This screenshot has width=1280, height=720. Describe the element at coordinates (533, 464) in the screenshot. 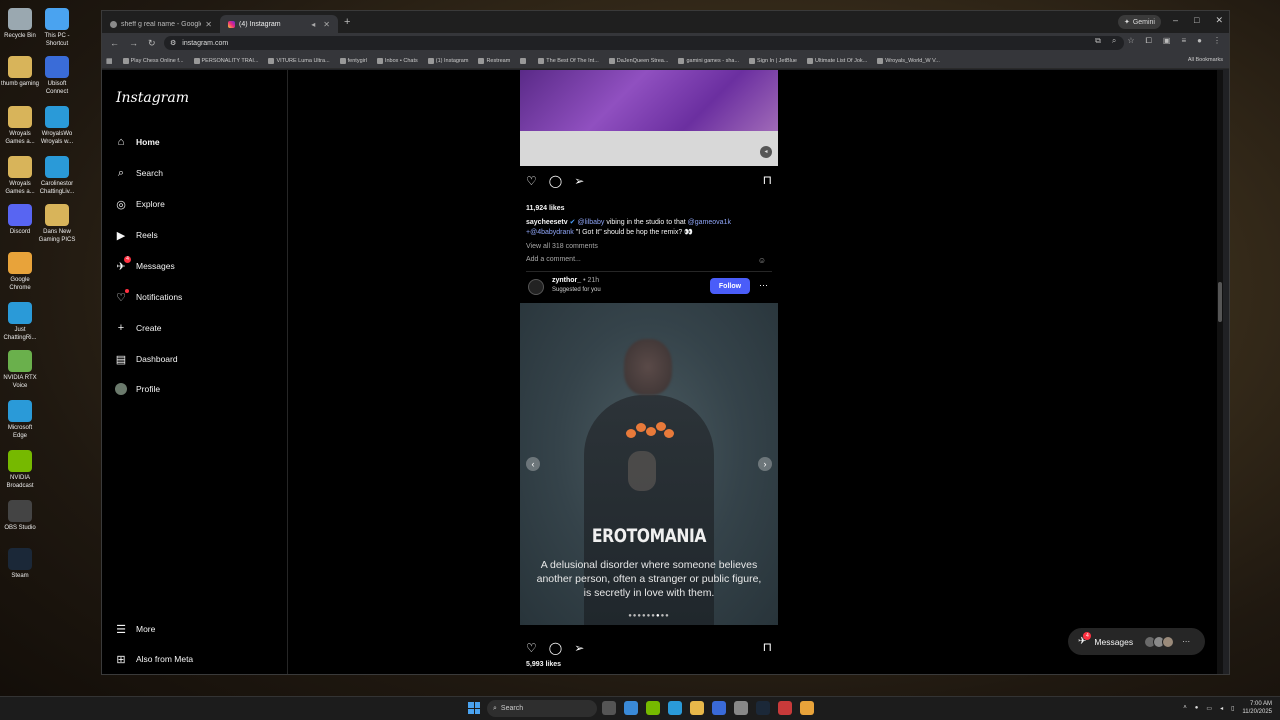

I see `previous-icon: ‹` at that location.